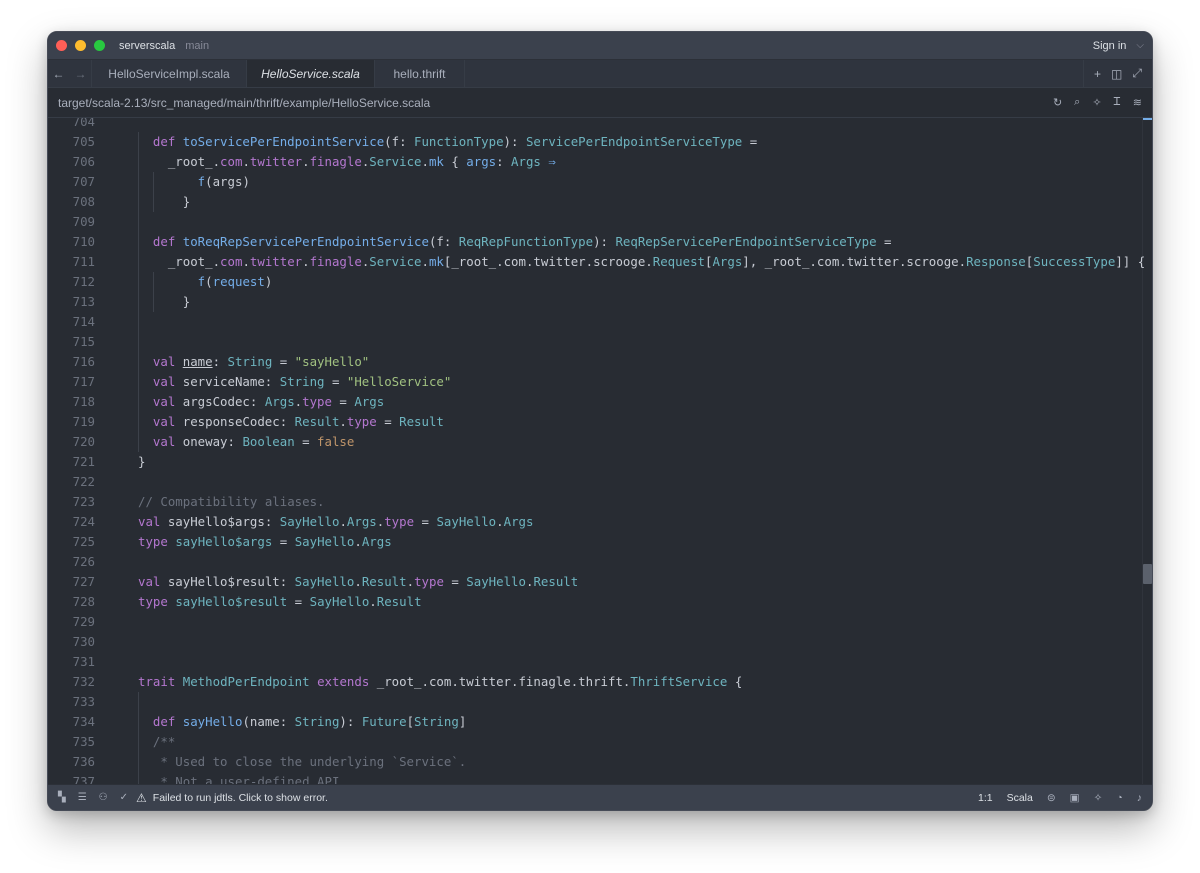 Image resolution: width=1200 pixels, height=873 pixels. What do you see at coordinates (81, 74) in the screenshot?
I see `forward-arrow-icon: →` at bounding box center [81, 74].